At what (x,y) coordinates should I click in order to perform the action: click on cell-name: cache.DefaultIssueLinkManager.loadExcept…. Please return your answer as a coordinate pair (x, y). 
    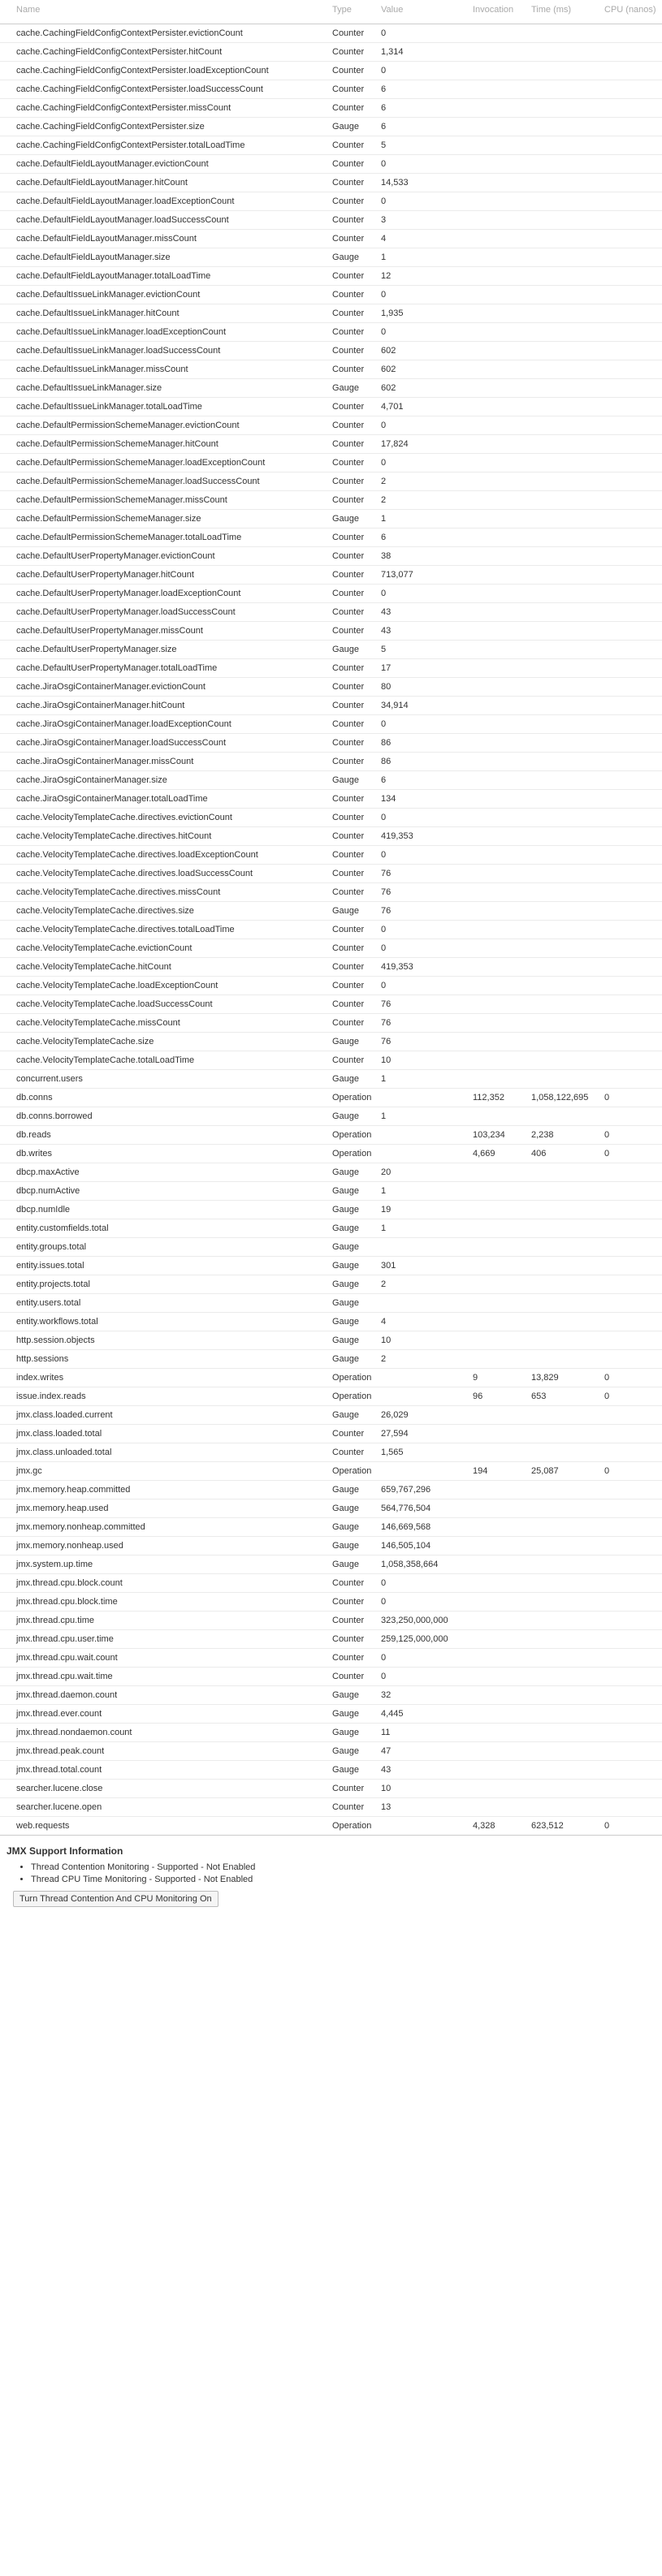
    Looking at the image, I should click on (164, 332).